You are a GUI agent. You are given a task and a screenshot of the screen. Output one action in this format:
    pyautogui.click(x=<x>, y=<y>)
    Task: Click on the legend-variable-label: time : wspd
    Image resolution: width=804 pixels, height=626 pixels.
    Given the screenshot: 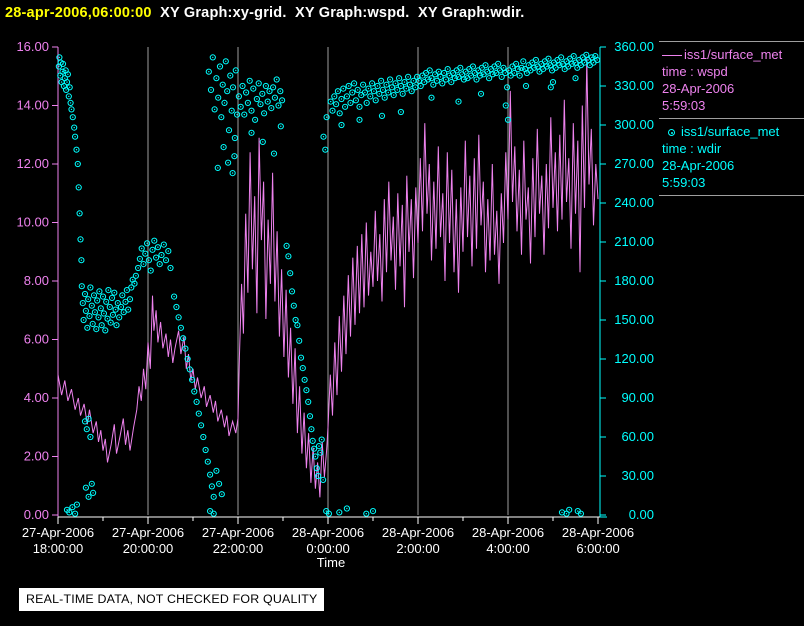 What is the action you would take?
    pyautogui.click(x=695, y=71)
    